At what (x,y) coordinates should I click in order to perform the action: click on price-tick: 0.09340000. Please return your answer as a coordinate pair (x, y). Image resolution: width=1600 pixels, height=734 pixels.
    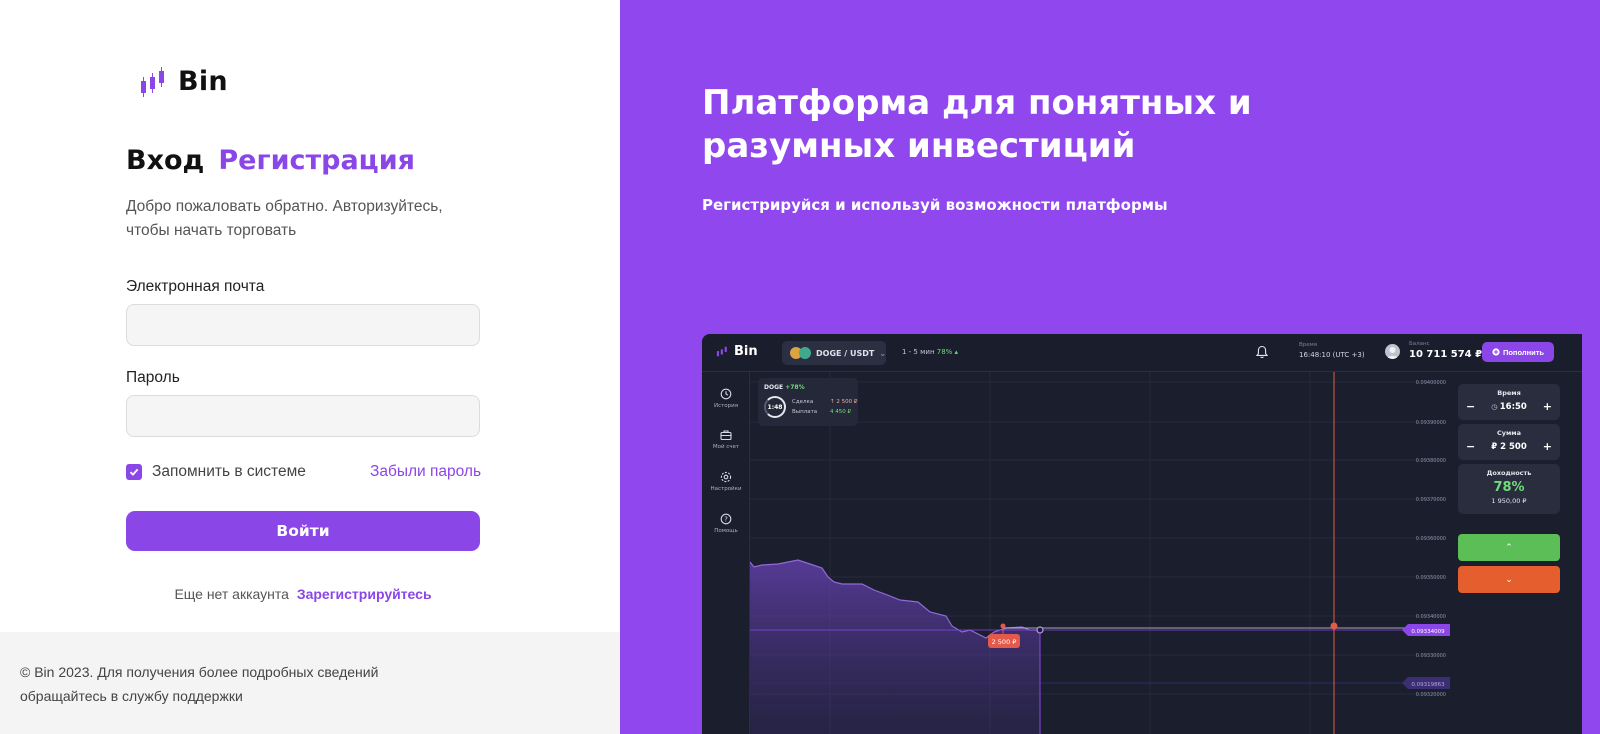
    Looking at the image, I should click on (1431, 617).